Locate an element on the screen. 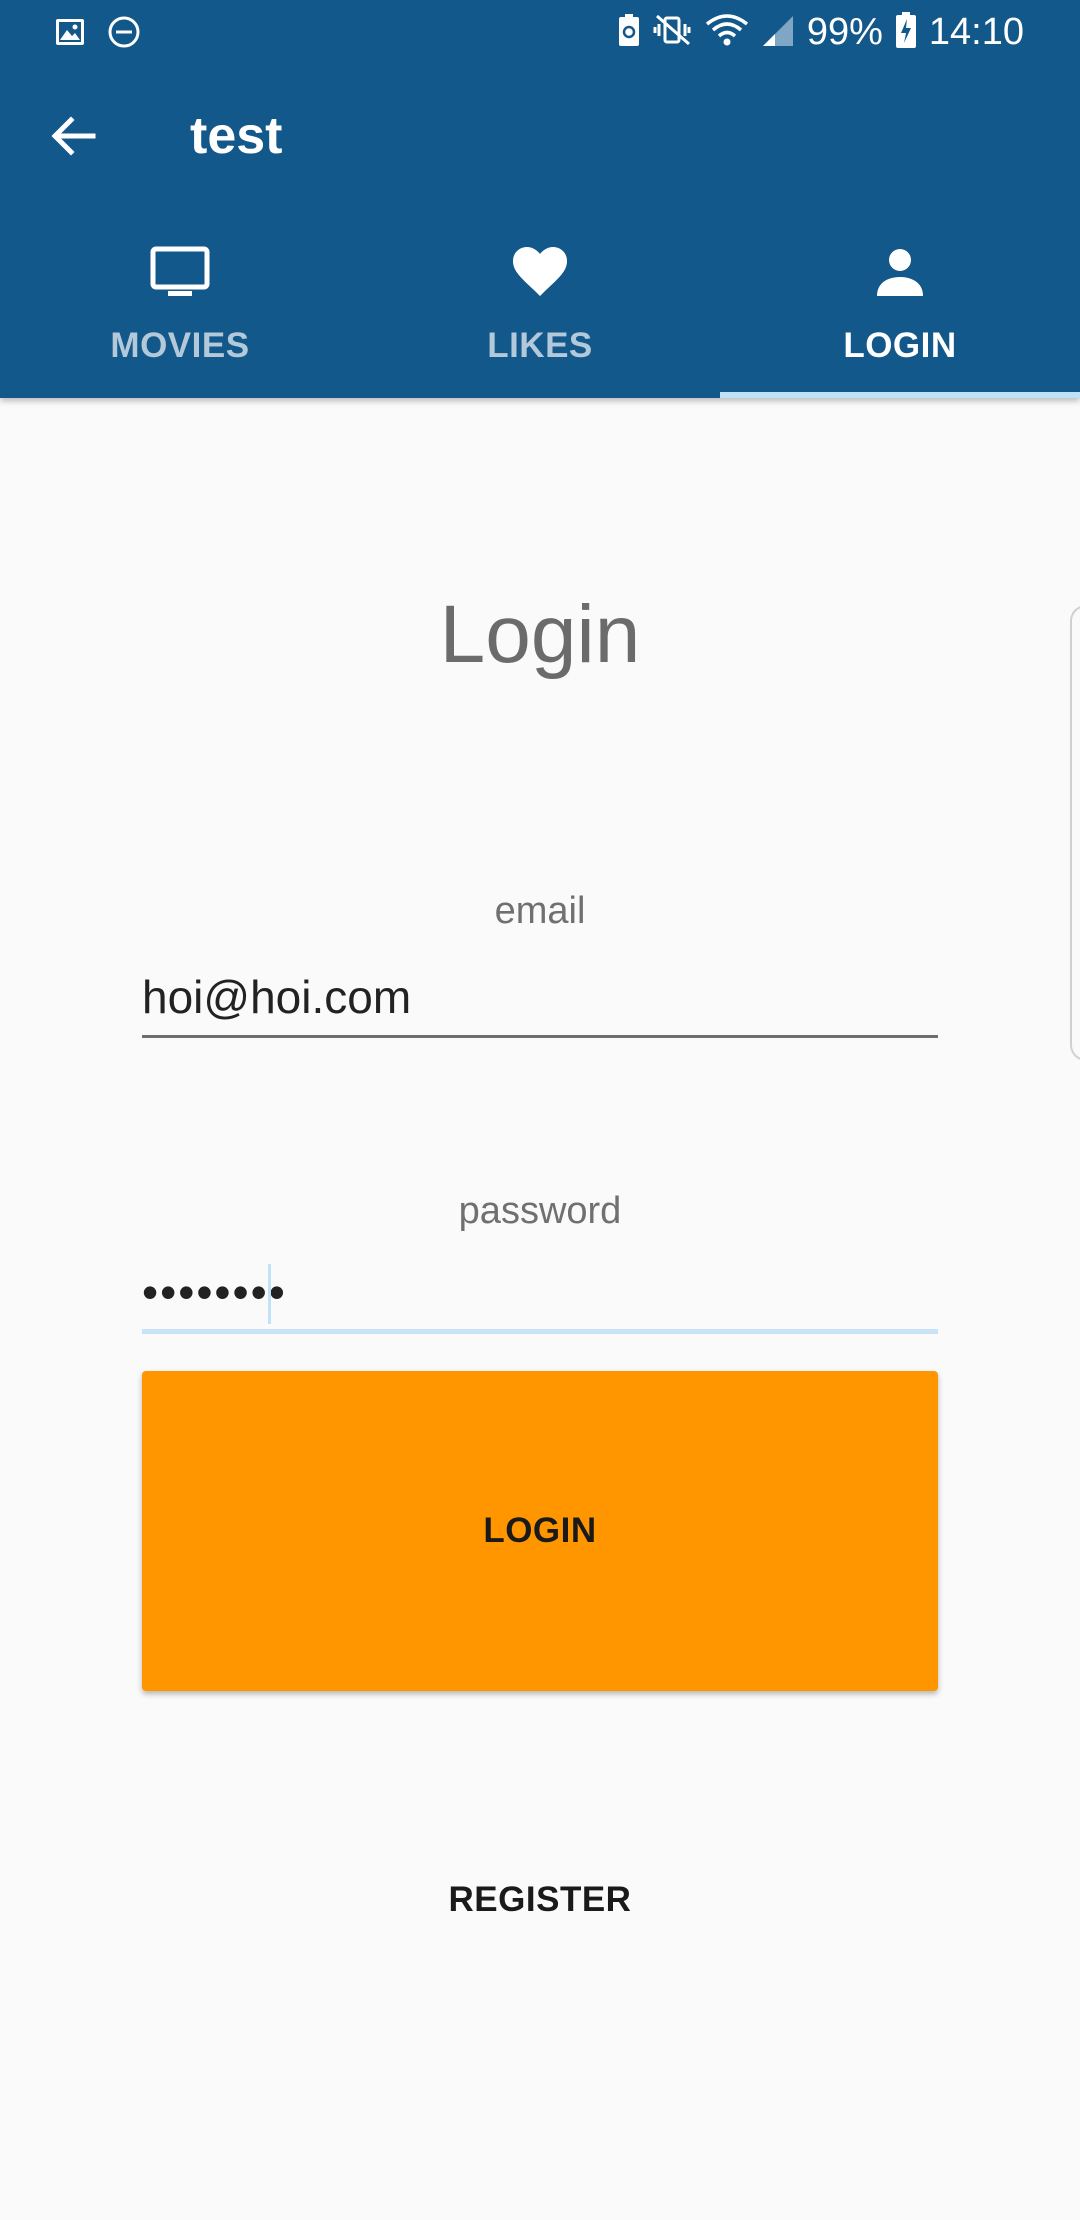  tab-login-label: LOGIN is located at coordinates (900, 345).